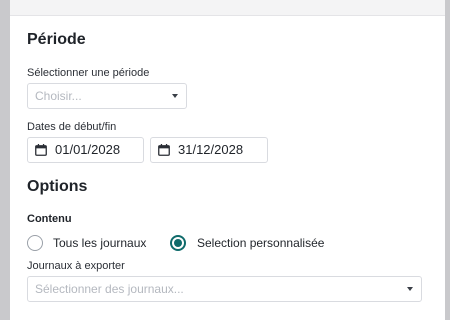 This screenshot has width=450, height=320. I want to click on start-date-value: 01/01/2028, so click(88, 149).